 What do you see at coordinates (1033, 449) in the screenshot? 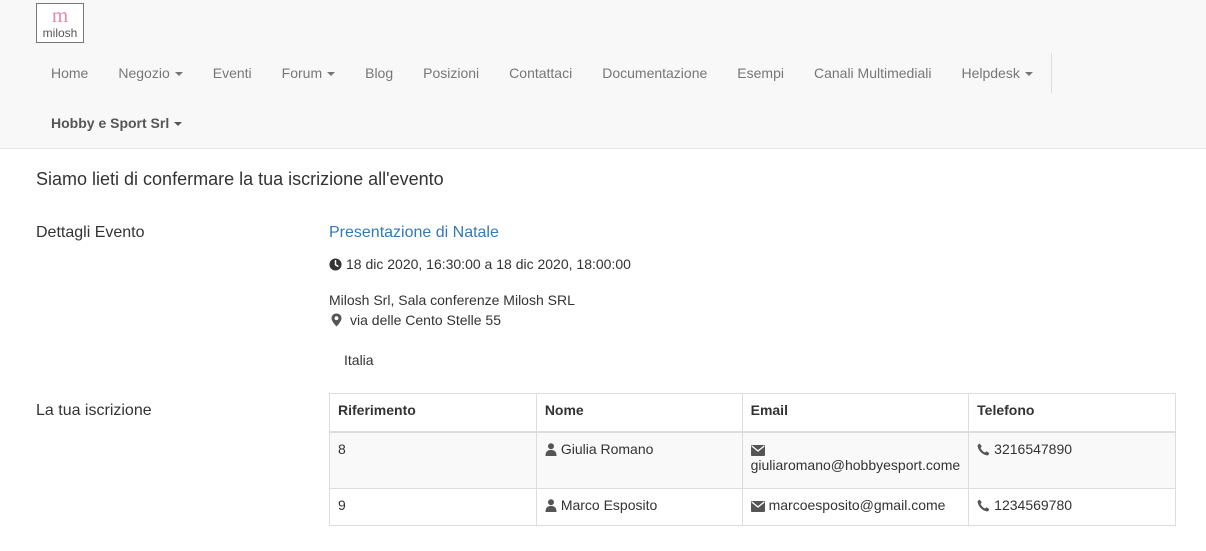
I see `cell-phone-text: 3216547890` at bounding box center [1033, 449].